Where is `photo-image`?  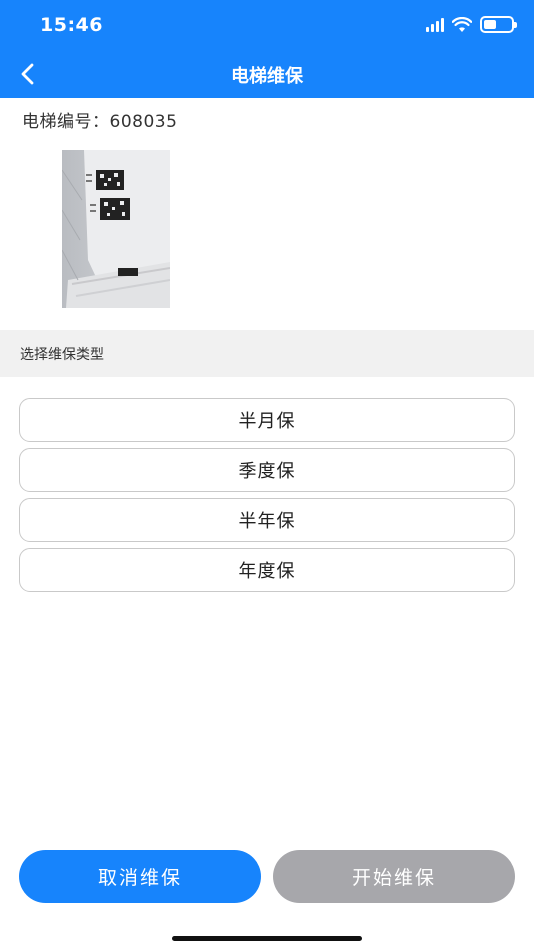 photo-image is located at coordinates (116, 229).